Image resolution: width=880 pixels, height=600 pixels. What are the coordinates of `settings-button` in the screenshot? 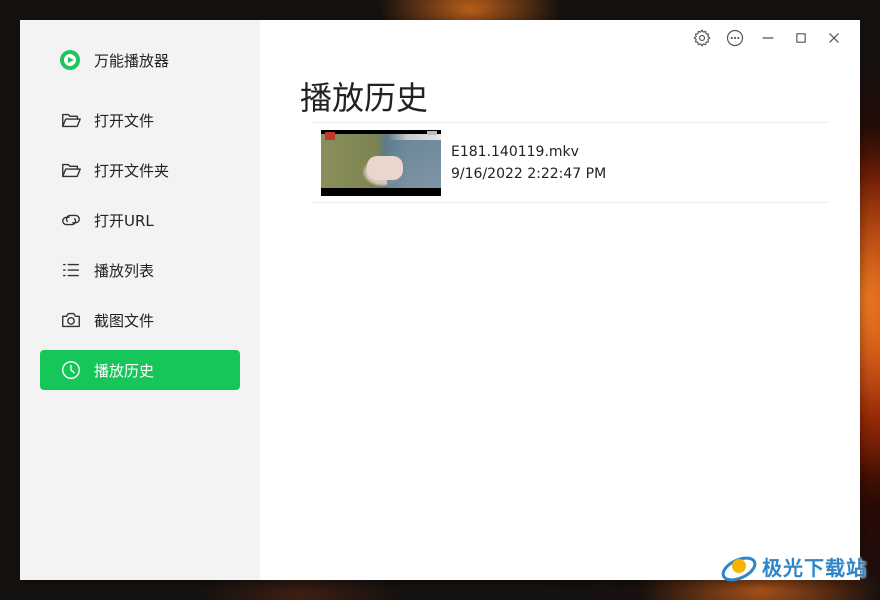 It's located at (701, 40).